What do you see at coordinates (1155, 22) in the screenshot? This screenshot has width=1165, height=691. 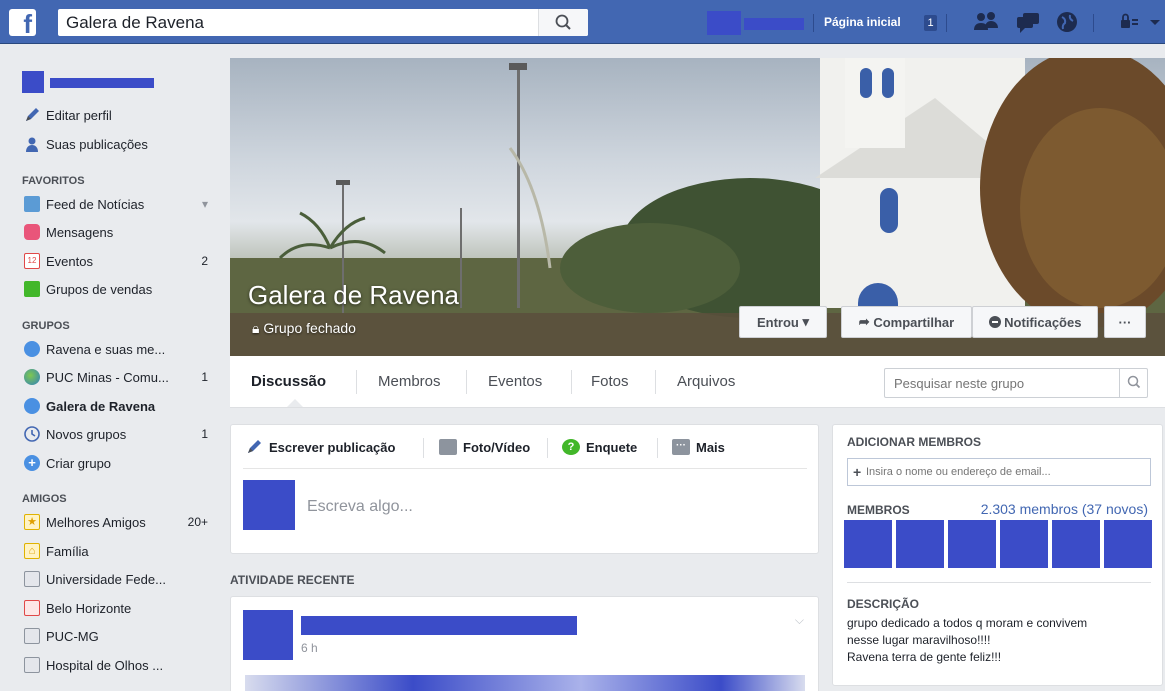 I see `account-menu-chevron-down-icon` at bounding box center [1155, 22].